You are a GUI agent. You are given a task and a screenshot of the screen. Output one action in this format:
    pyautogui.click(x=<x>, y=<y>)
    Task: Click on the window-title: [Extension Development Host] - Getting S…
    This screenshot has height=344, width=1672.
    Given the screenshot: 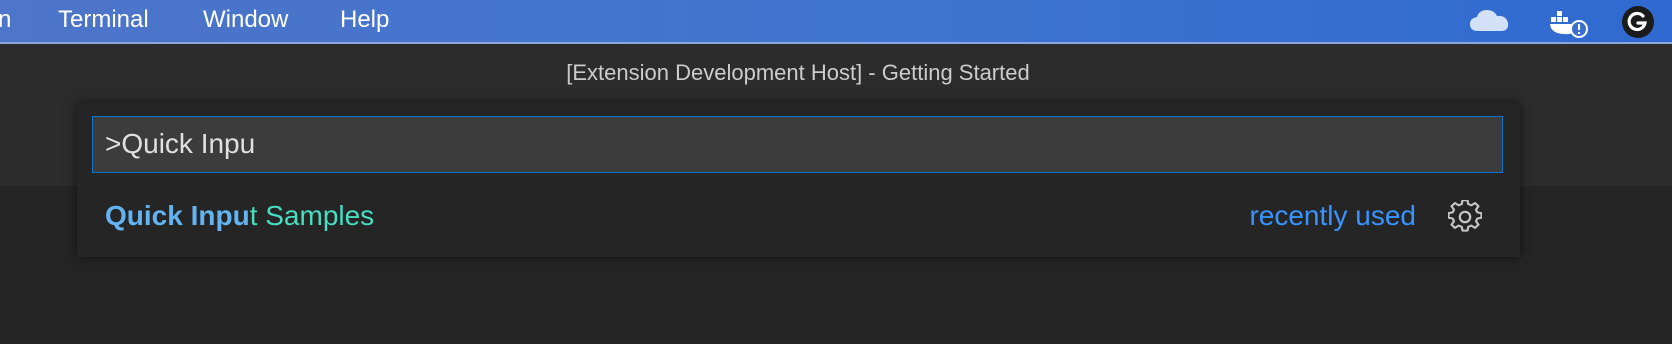 What is the action you would take?
    pyautogui.click(x=798, y=72)
    